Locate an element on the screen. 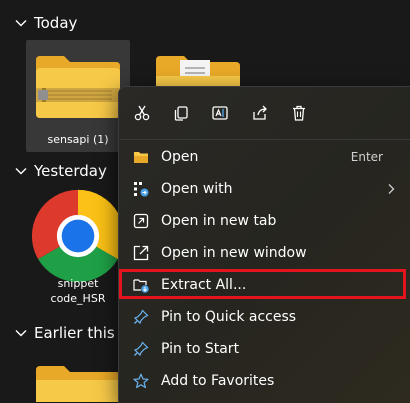 Image resolution: width=410 pixels, height=403 pixels. context-menu-toolbar is located at coordinates (264, 113).